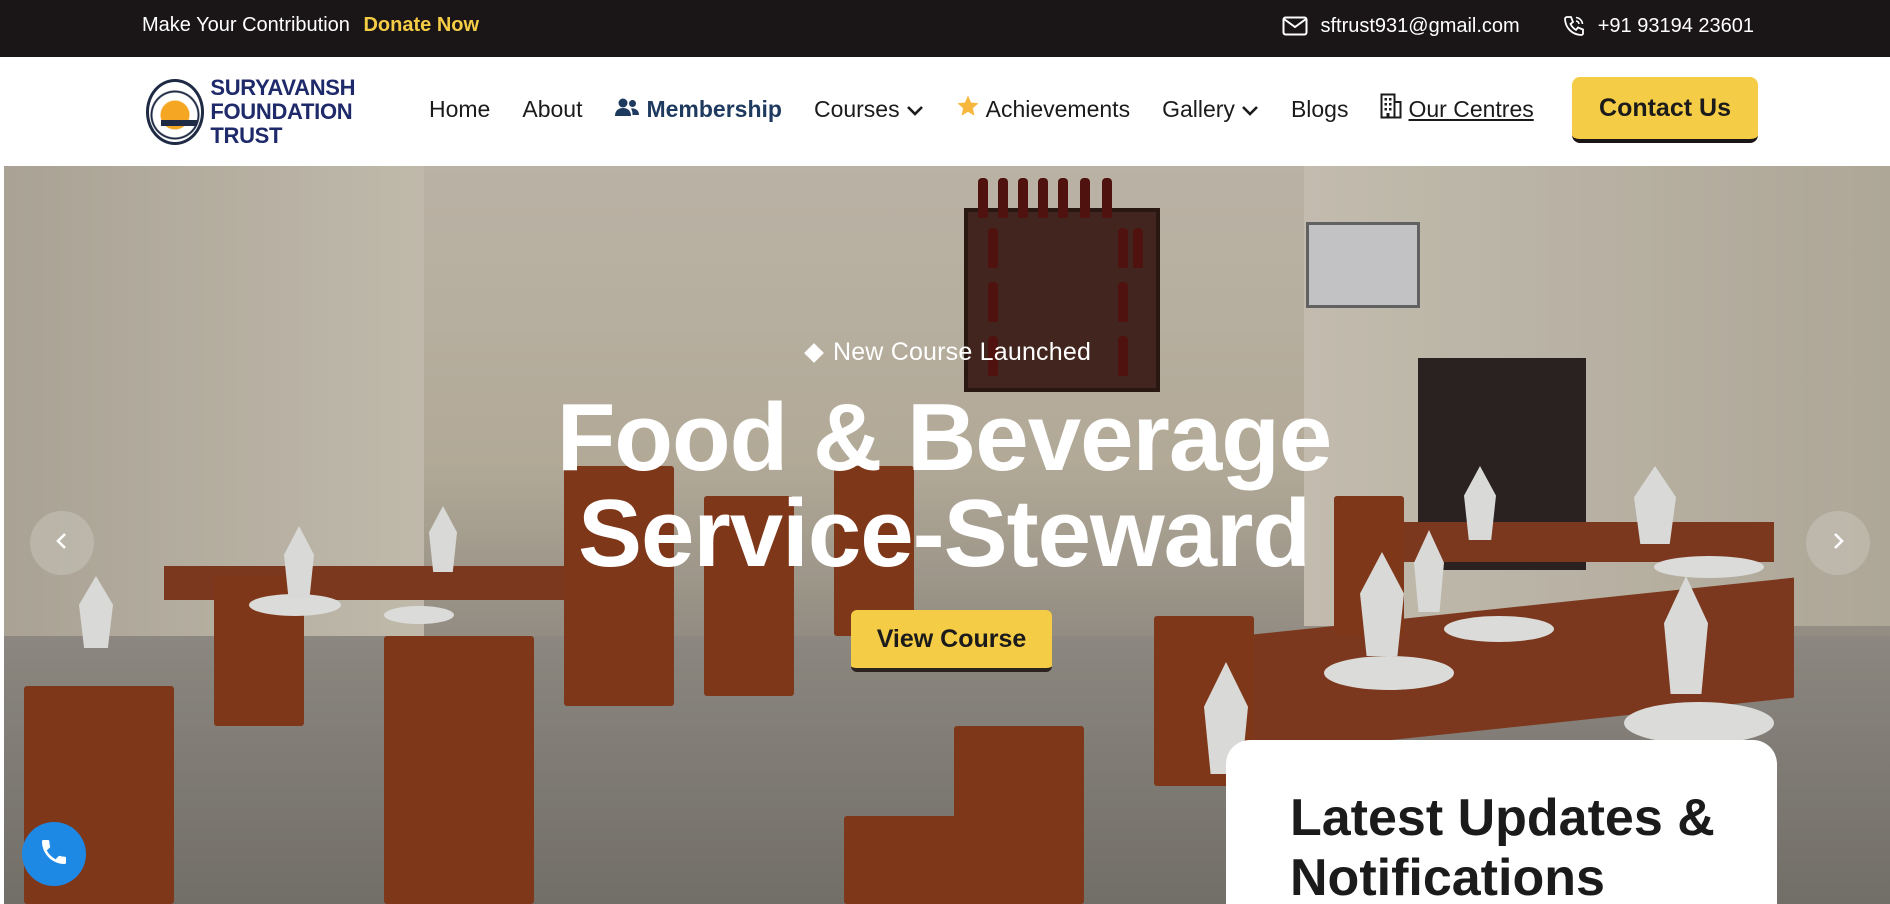 This screenshot has width=1890, height=904. Describe the element at coordinates (1502, 846) in the screenshot. I see `latest-updates-title: Latest Updates & Notifications` at that location.